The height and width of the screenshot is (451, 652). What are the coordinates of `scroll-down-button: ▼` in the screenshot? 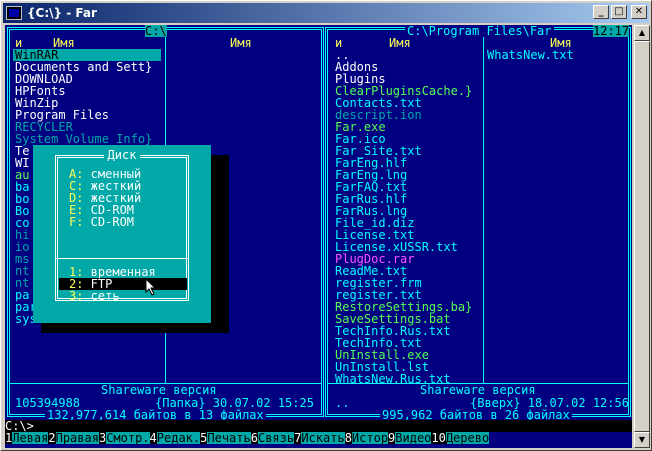 It's located at (642, 440).